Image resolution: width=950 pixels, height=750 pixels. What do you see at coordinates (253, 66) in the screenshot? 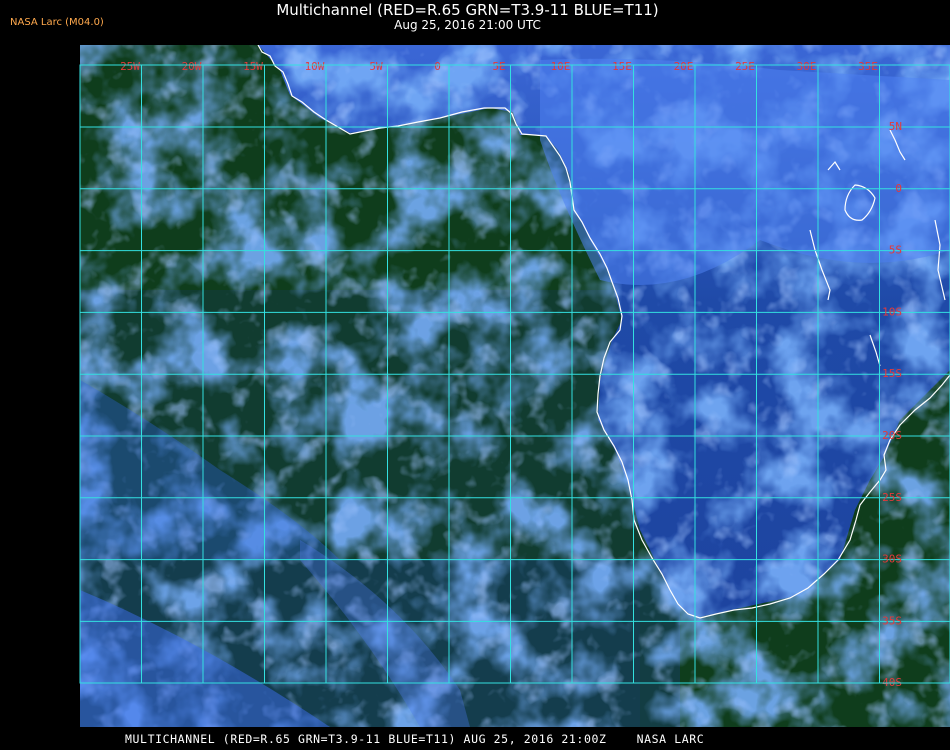
I see `lon-label: 15W` at bounding box center [253, 66].